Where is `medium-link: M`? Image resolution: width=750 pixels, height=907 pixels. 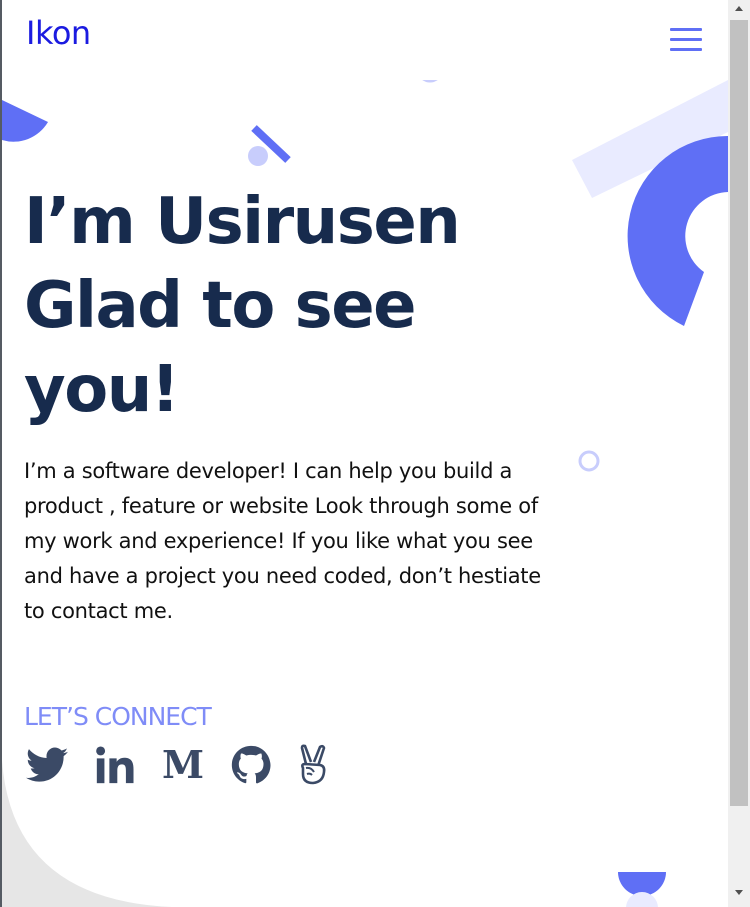 medium-link: M is located at coordinates (183, 765).